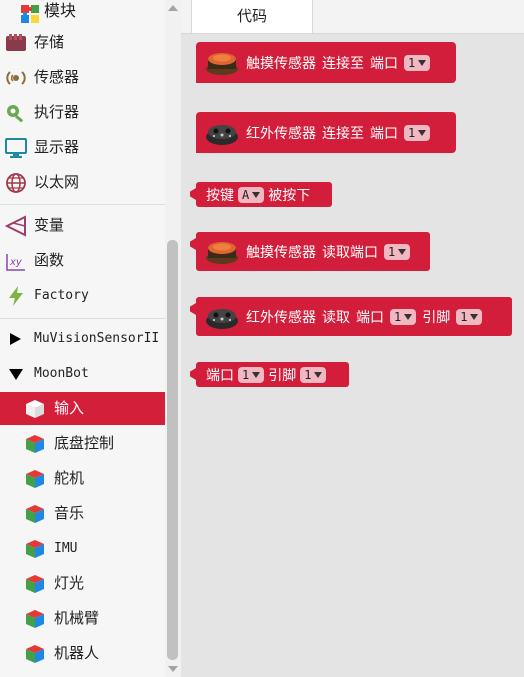 This screenshot has height=677, width=524. Describe the element at coordinates (172, 450) in the screenshot. I see `scrollbar-thumb` at that location.